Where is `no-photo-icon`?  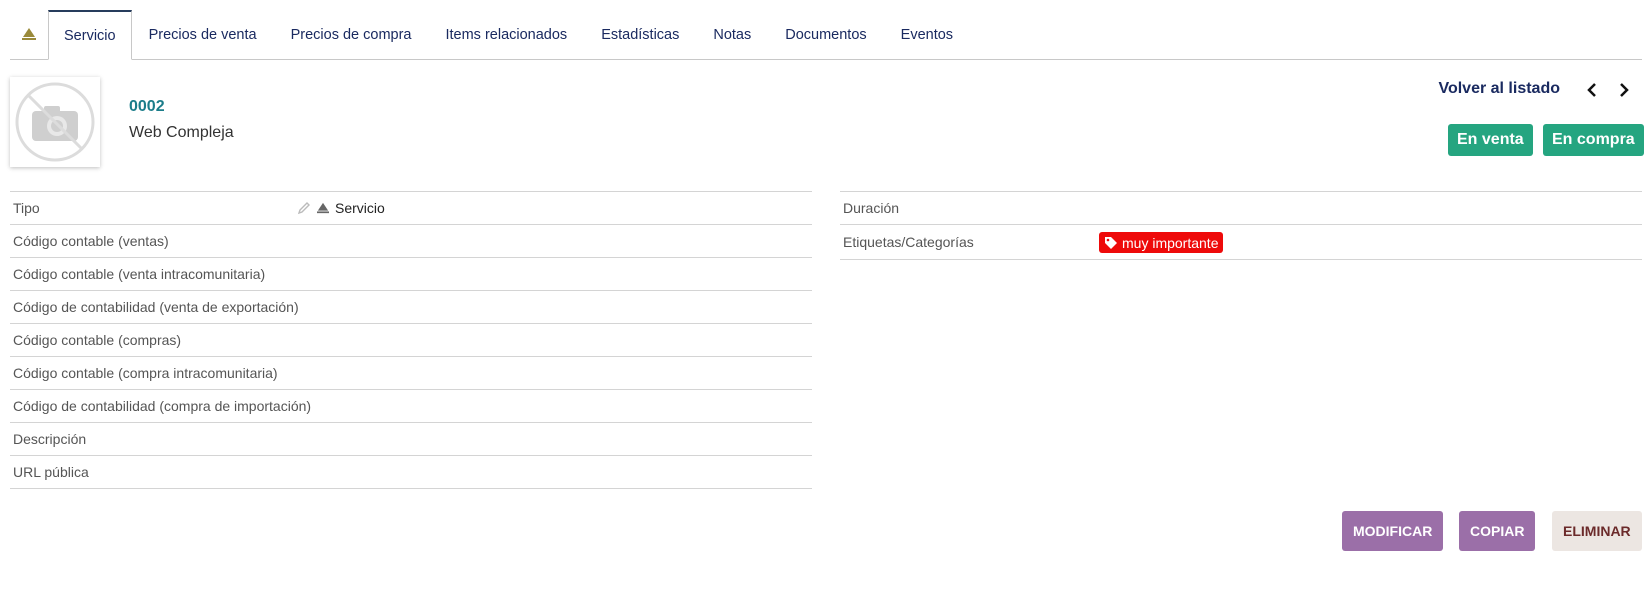
no-photo-icon is located at coordinates (55, 122).